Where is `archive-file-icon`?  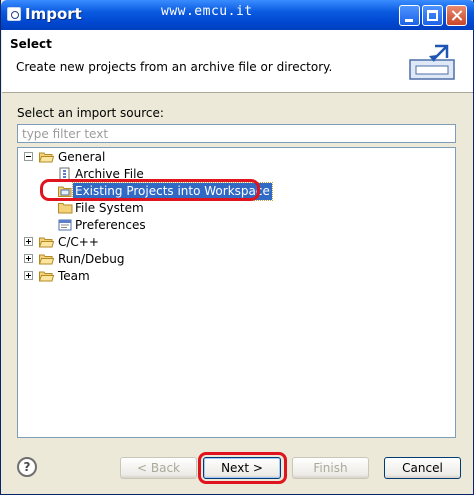 archive-file-icon is located at coordinates (64, 174).